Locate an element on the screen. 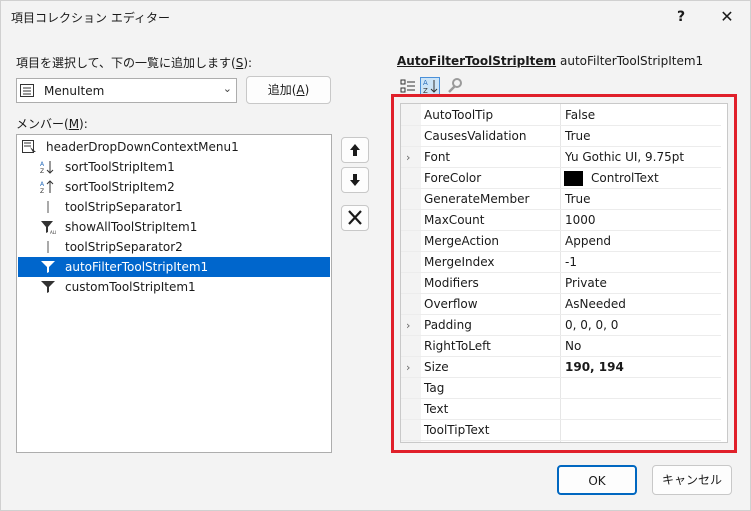  members-label: メンバー(M): is located at coordinates (52, 123).